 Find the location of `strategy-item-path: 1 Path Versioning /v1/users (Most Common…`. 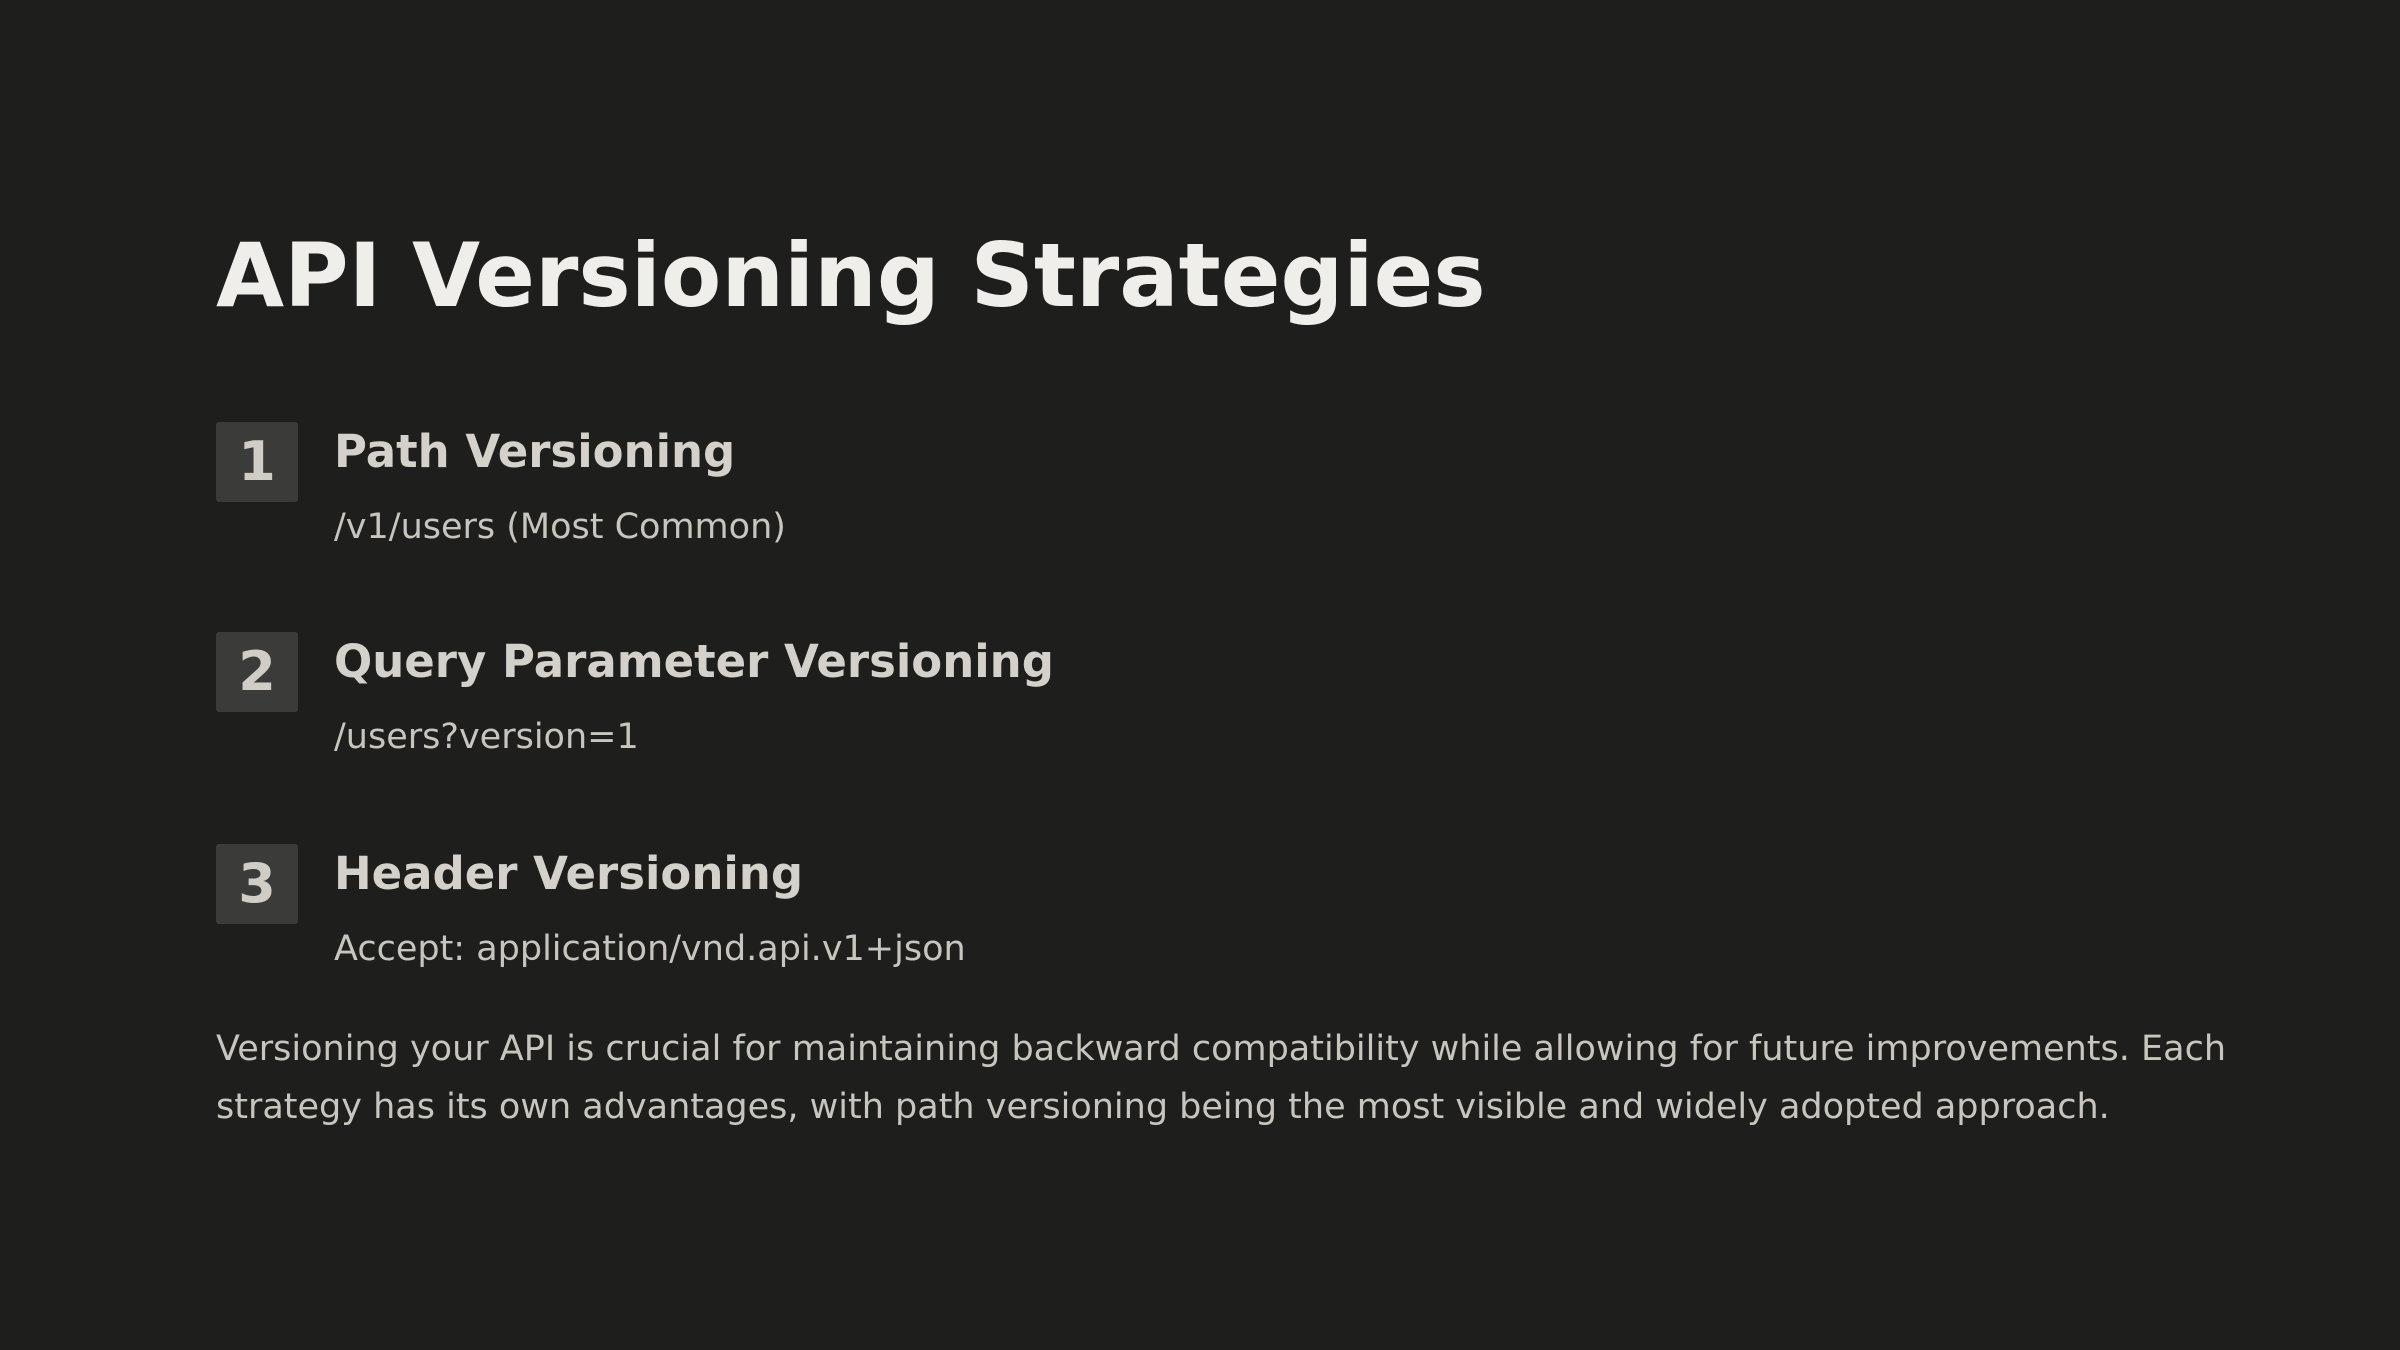

strategy-item-path: 1 Path Versioning /v1/users (Most Common… is located at coordinates (1166, 502).